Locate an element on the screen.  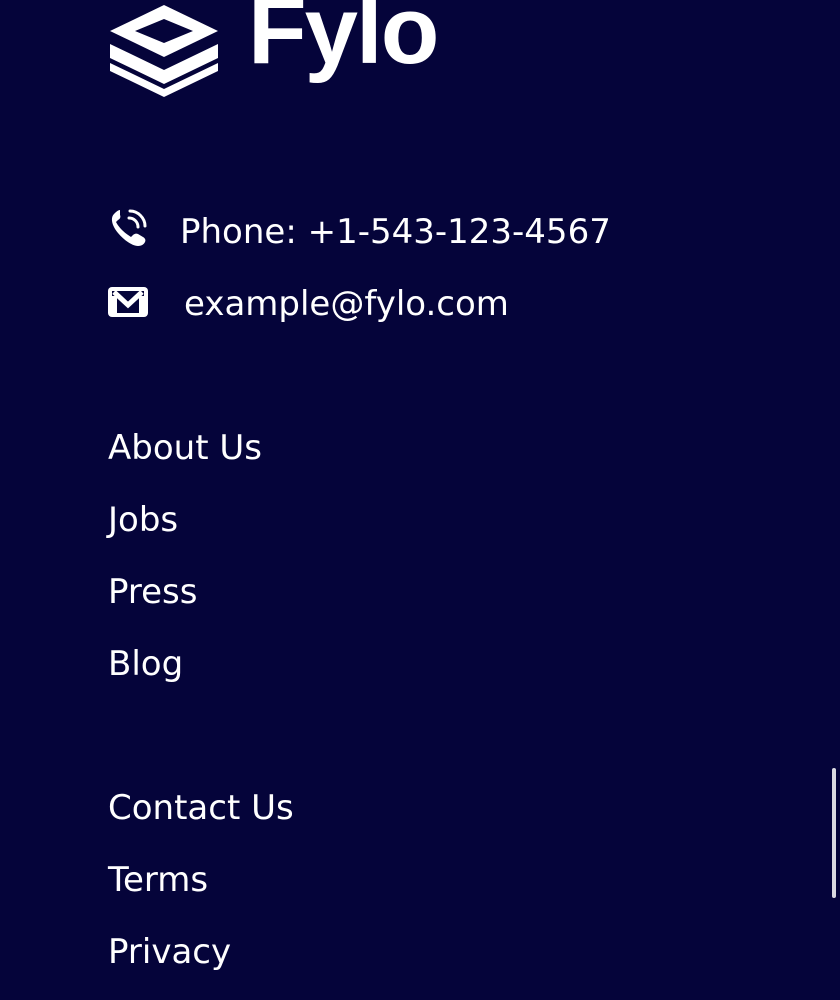
terms-link: Terms is located at coordinates (158, 880).